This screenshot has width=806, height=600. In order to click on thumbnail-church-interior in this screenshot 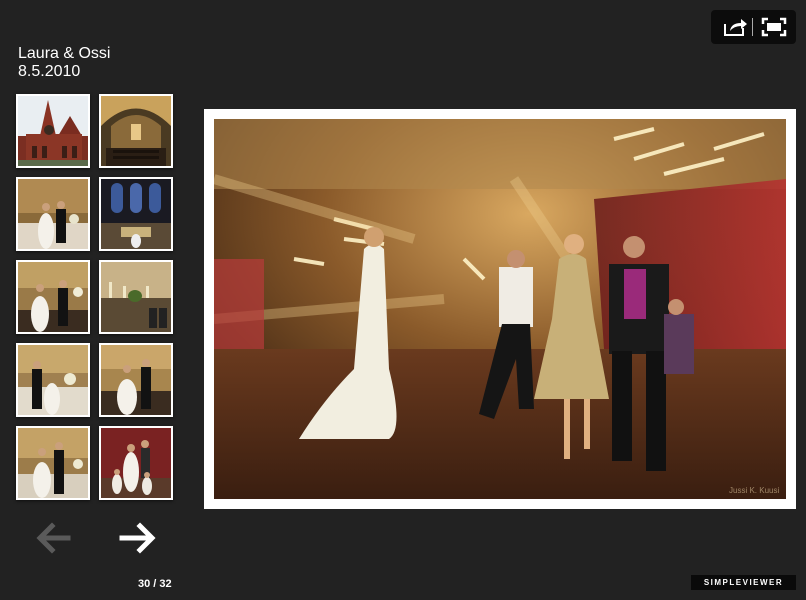, I will do `click(136, 131)`.